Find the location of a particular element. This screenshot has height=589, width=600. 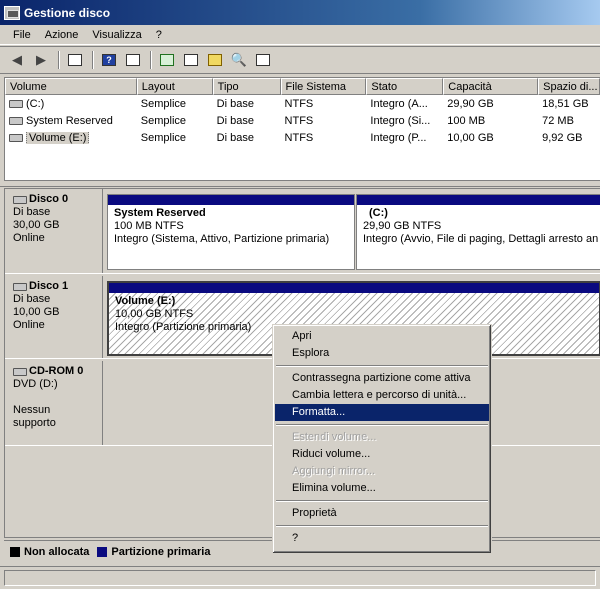

menu-file: File is located at coordinates (22, 35).